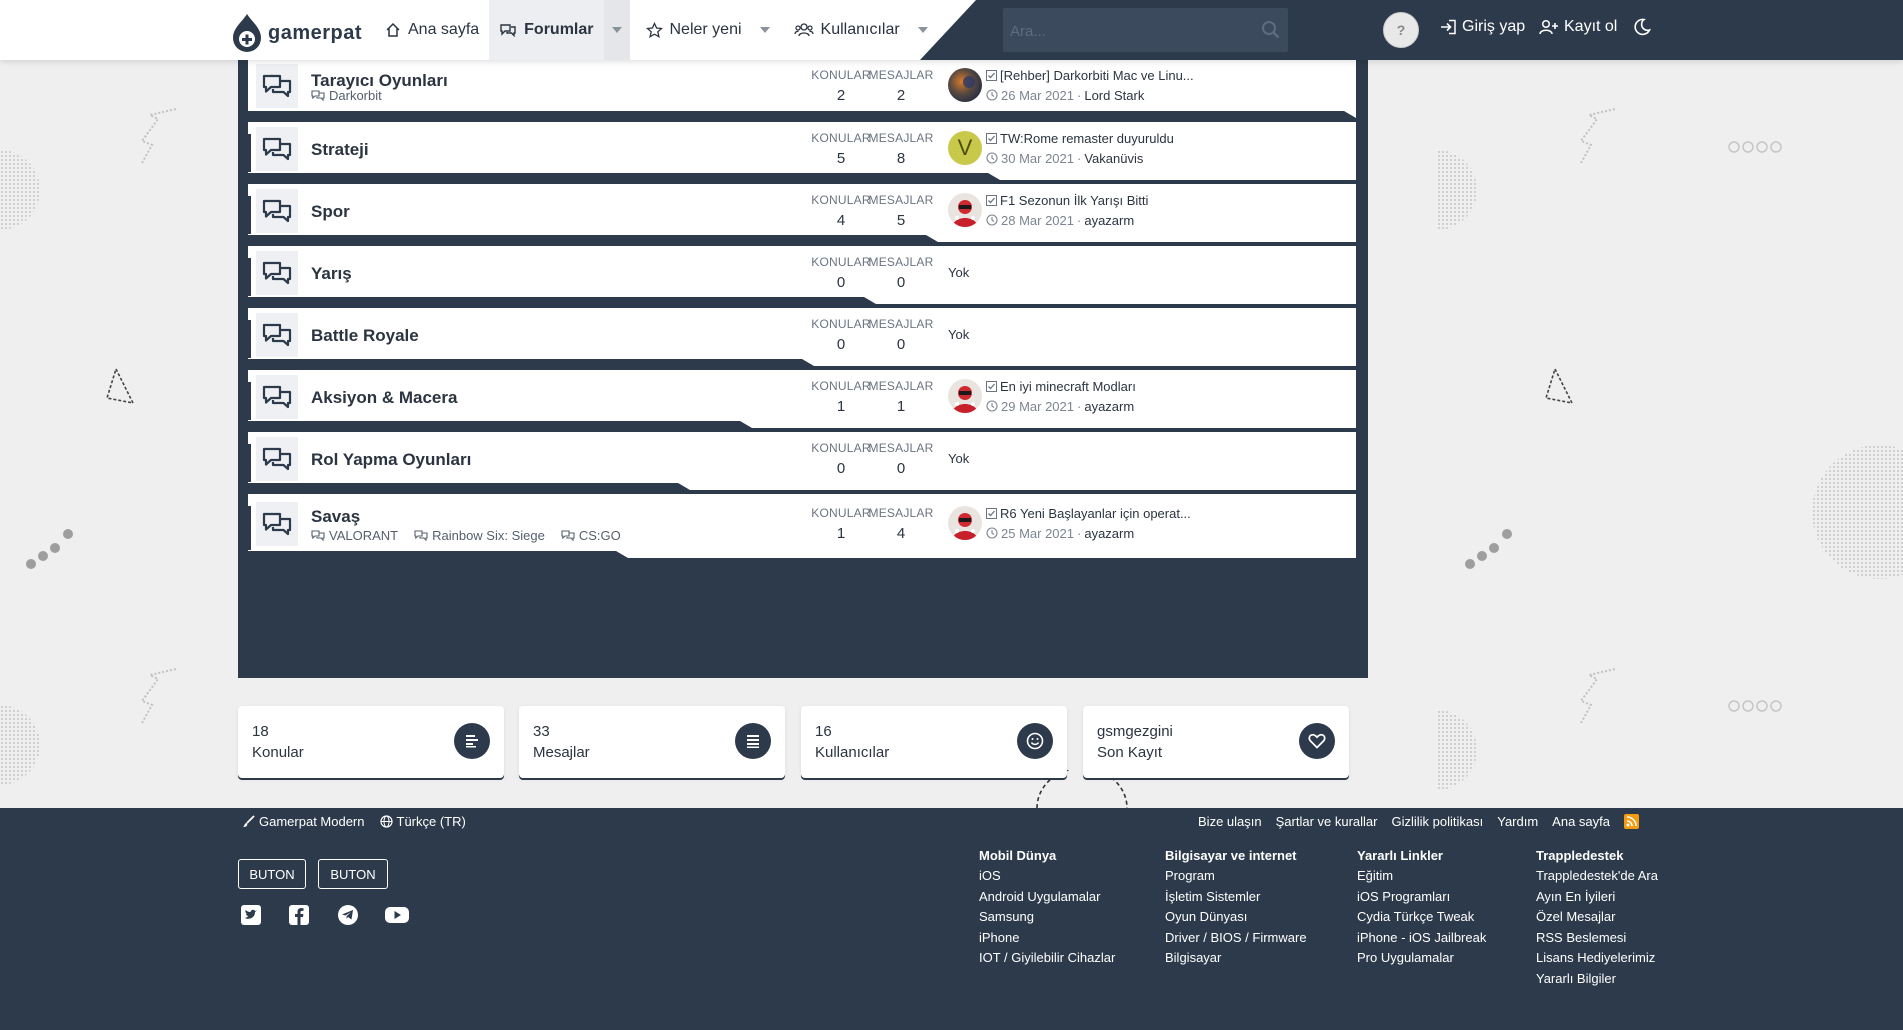 Image resolution: width=1903 pixels, height=1030 pixels. I want to click on nav-forums-dropdown, so click(616, 30).